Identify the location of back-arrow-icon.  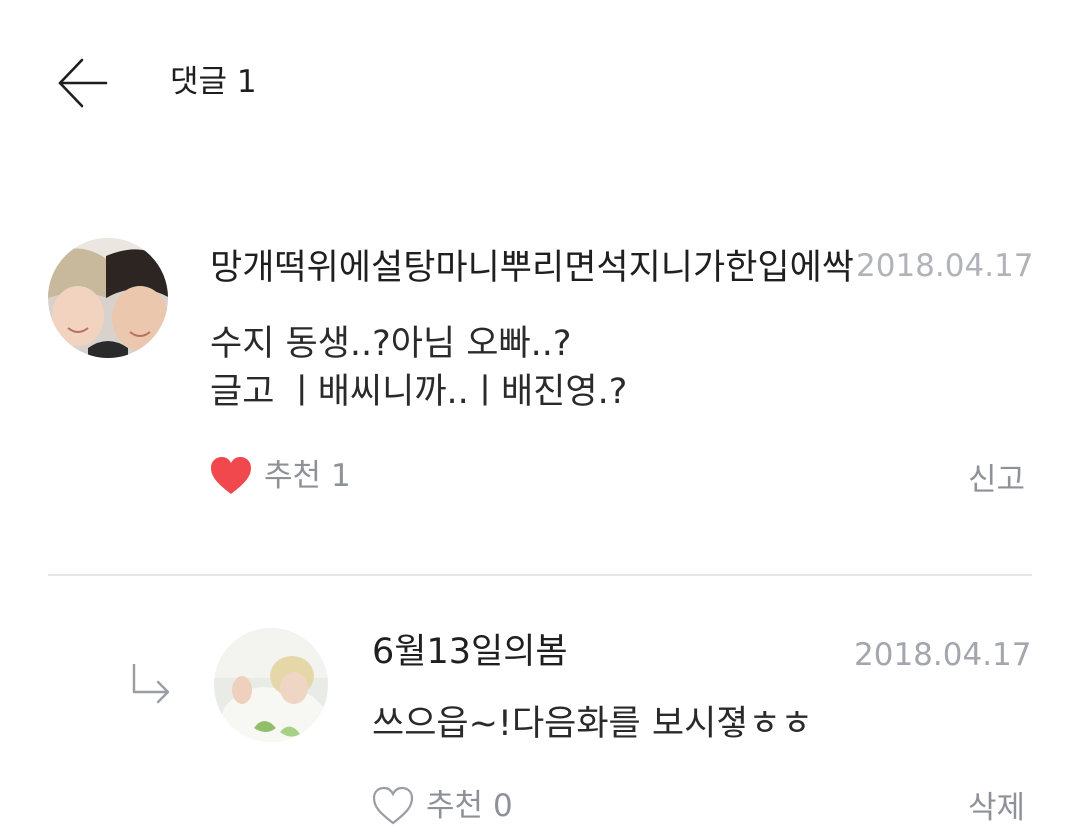
(83, 83).